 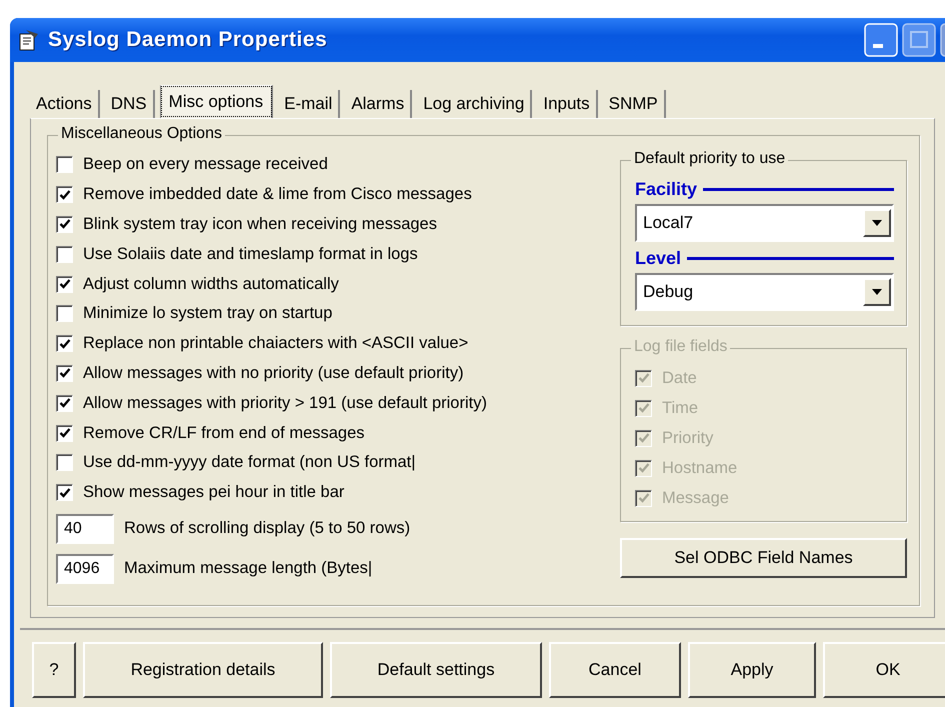 I want to click on maximize-icon, so click(x=919, y=40).